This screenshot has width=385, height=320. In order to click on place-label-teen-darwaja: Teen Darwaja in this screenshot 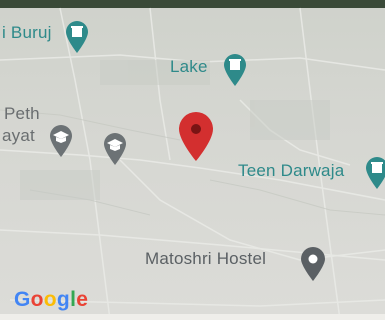, I will do `click(291, 170)`.